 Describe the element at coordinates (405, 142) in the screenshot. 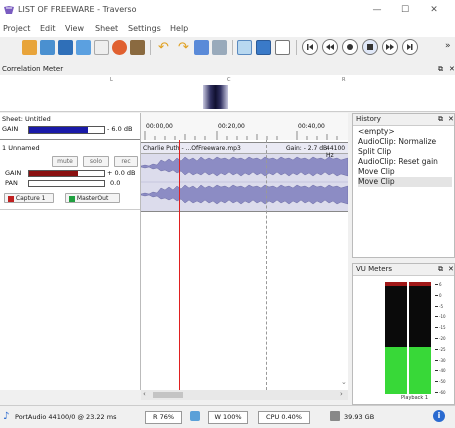

I see `history-item: AudioClip: Normalize` at that location.